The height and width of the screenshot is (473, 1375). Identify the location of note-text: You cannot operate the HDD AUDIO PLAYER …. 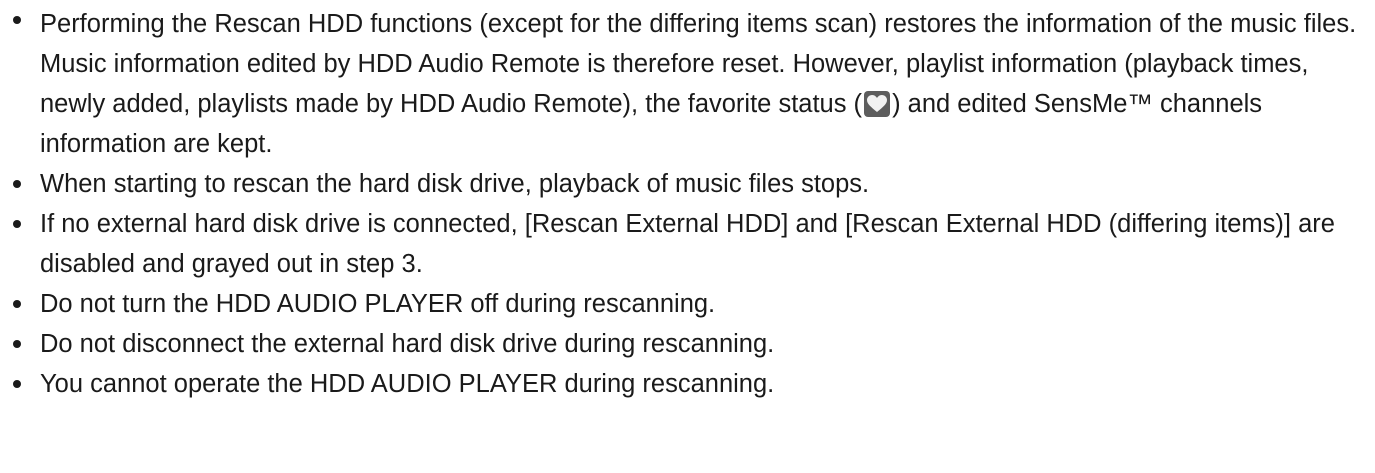
(407, 384).